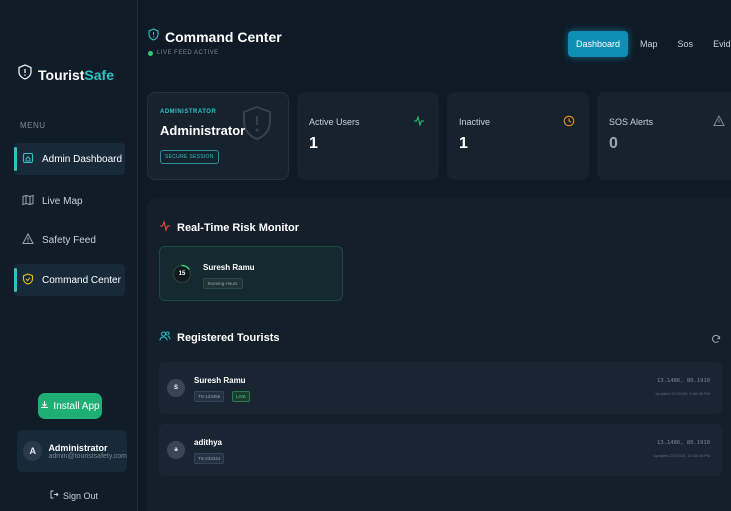 The image size is (731, 511). Describe the element at coordinates (82, 159) in the screenshot. I see `sidebar-item-label: Admin Dashboard` at that location.